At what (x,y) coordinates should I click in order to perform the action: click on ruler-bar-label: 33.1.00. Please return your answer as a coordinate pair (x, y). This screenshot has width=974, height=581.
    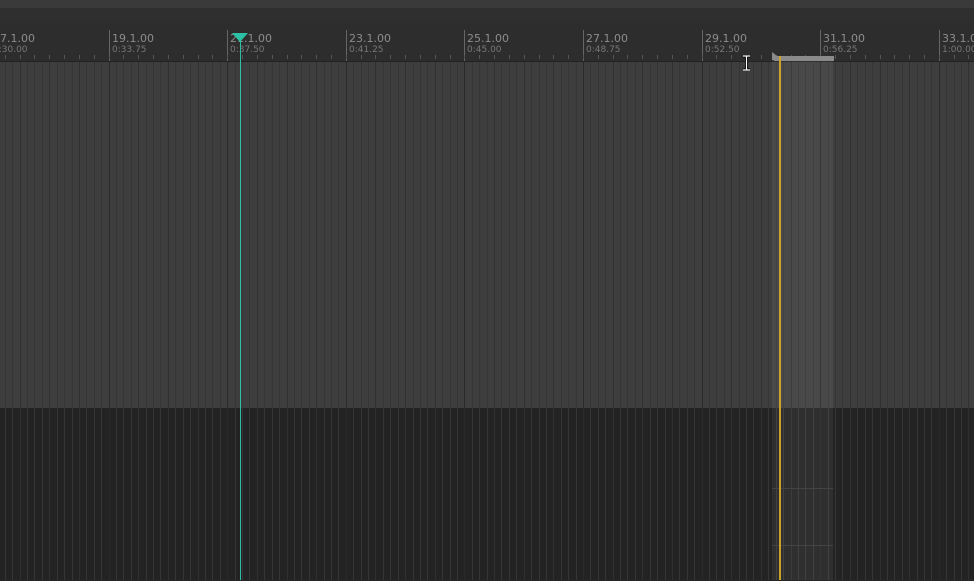
    Looking at the image, I should click on (958, 38).